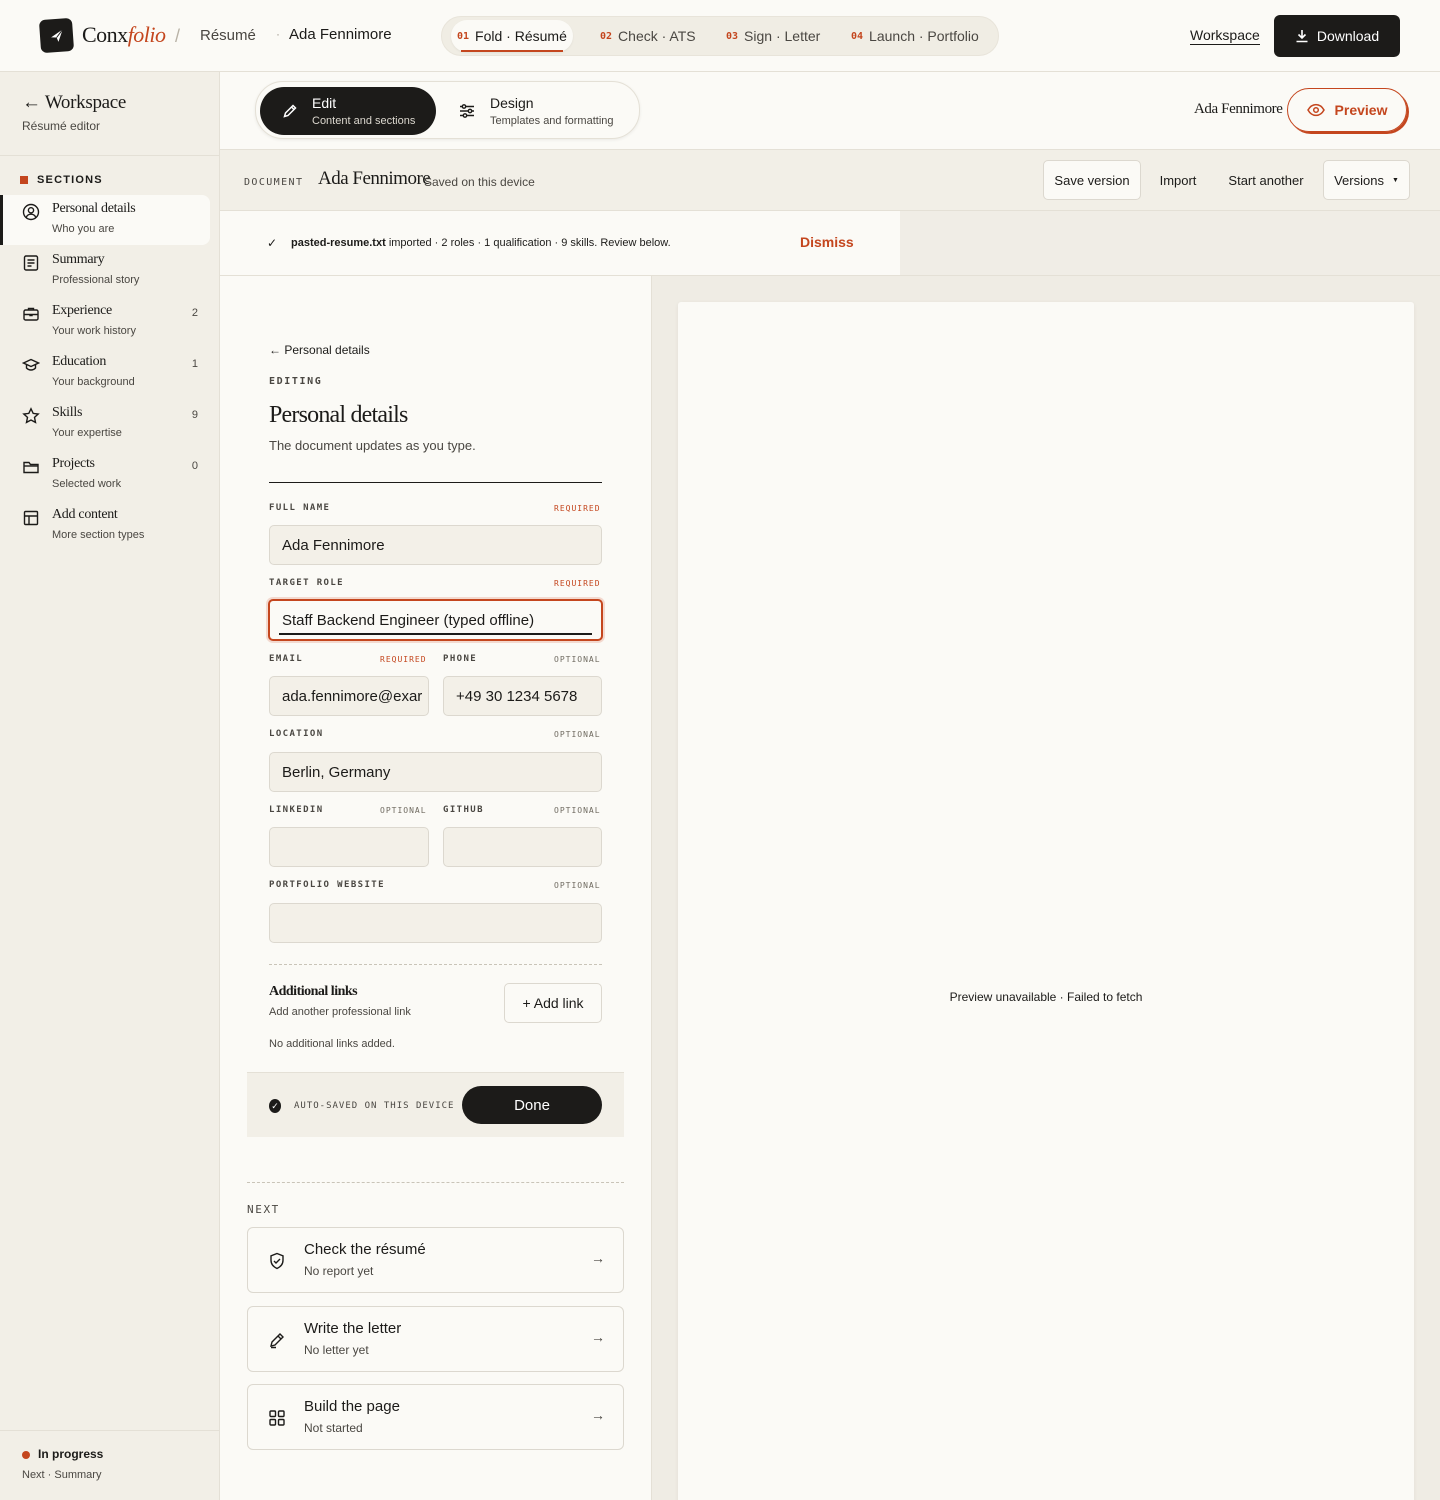  What do you see at coordinates (277, 1418) in the screenshot?
I see `grid-icon` at bounding box center [277, 1418].